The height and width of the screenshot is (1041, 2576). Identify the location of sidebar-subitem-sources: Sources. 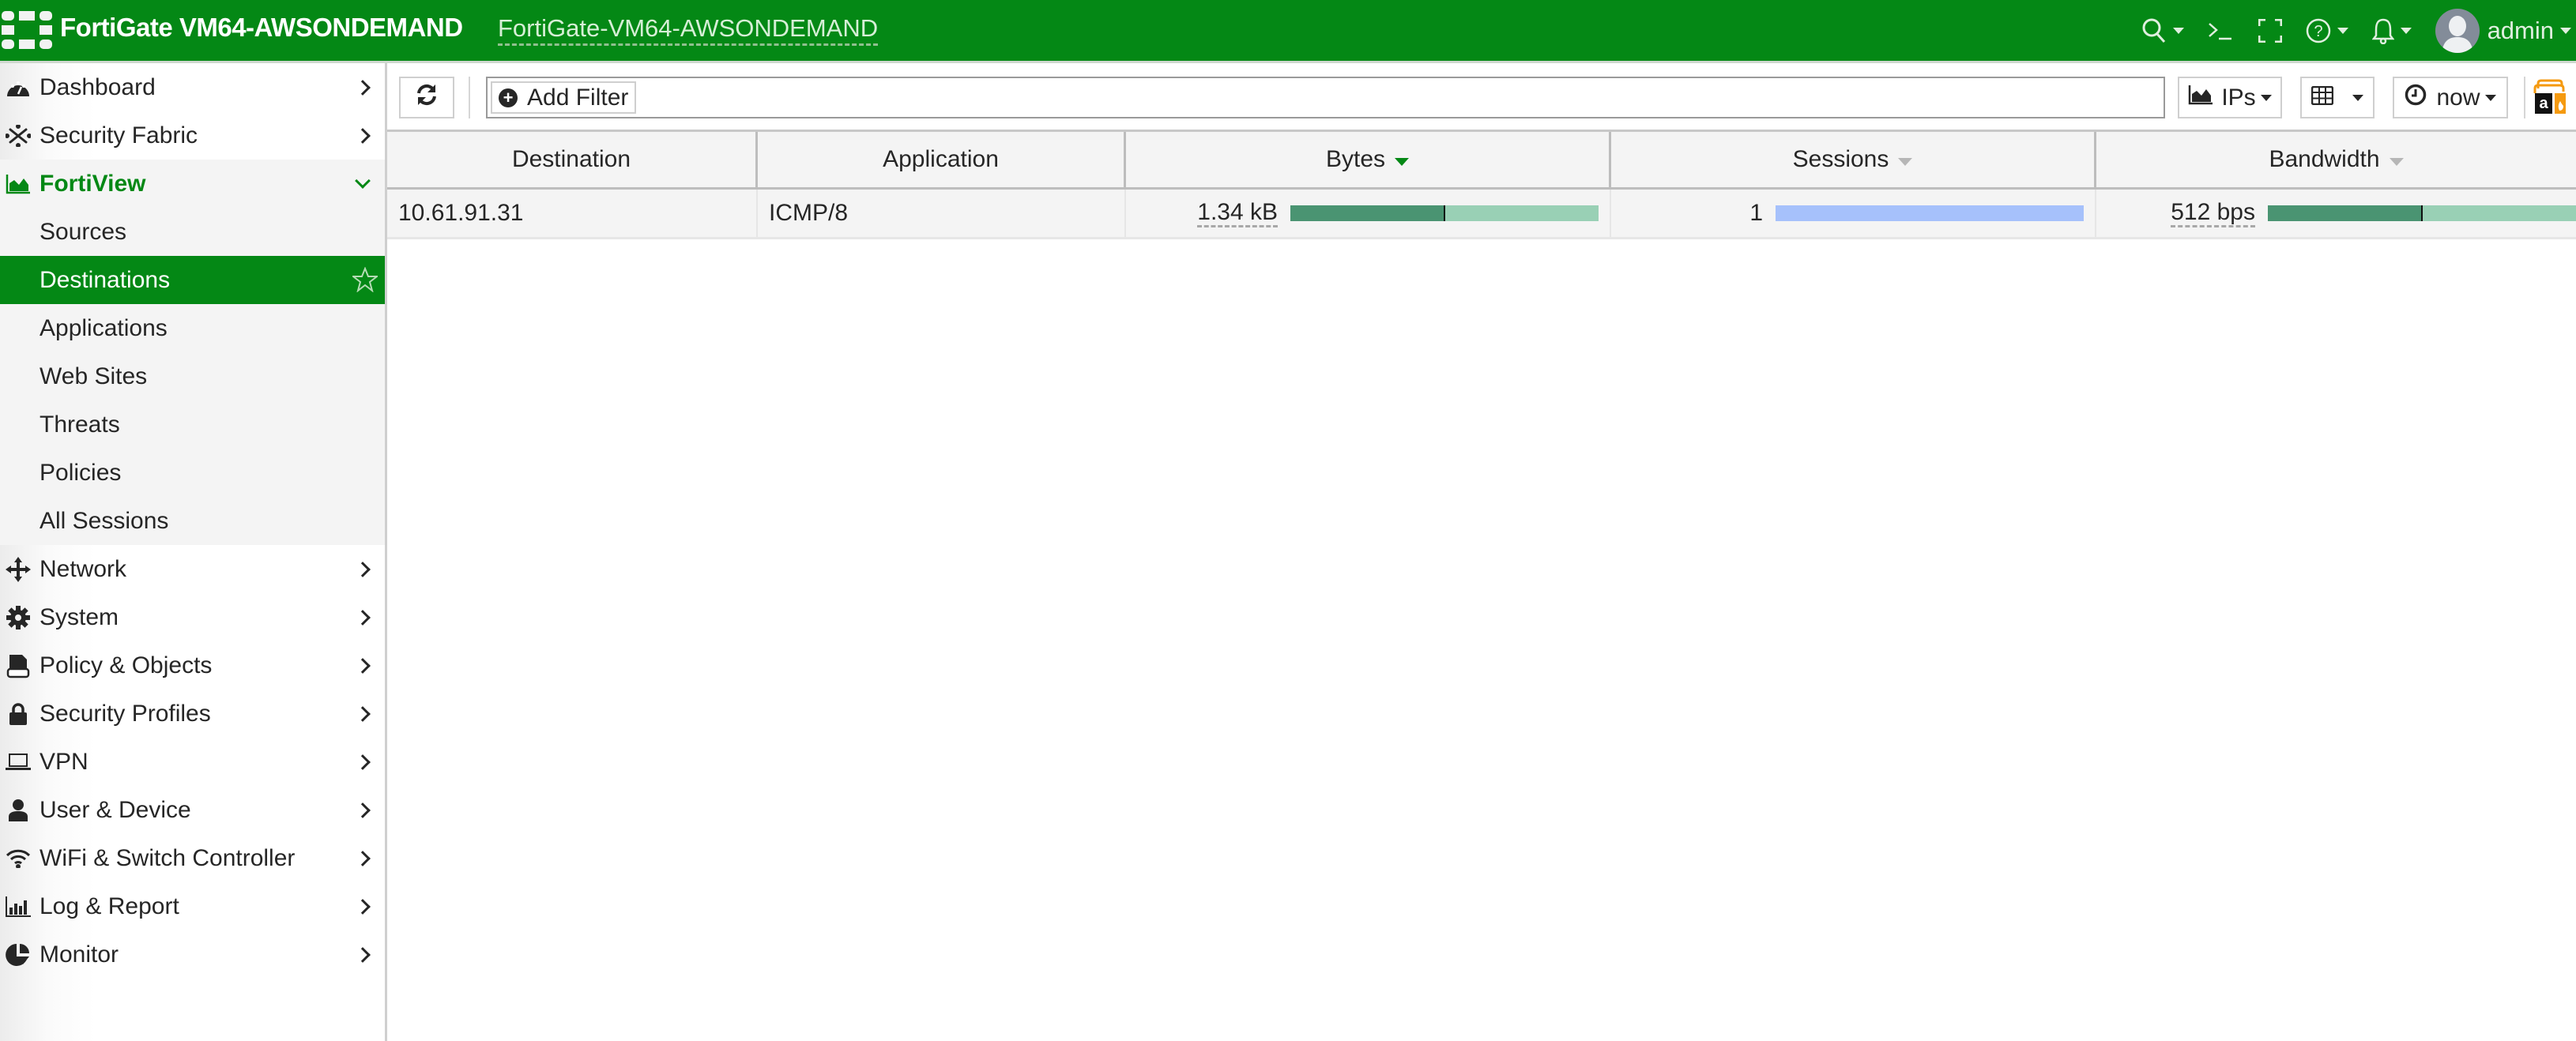
(192, 232).